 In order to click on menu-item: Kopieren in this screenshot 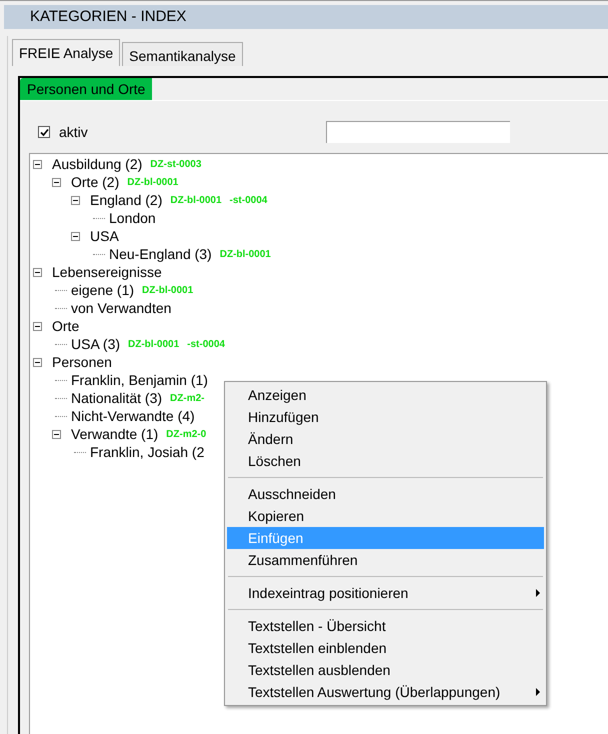, I will do `click(385, 516)`.